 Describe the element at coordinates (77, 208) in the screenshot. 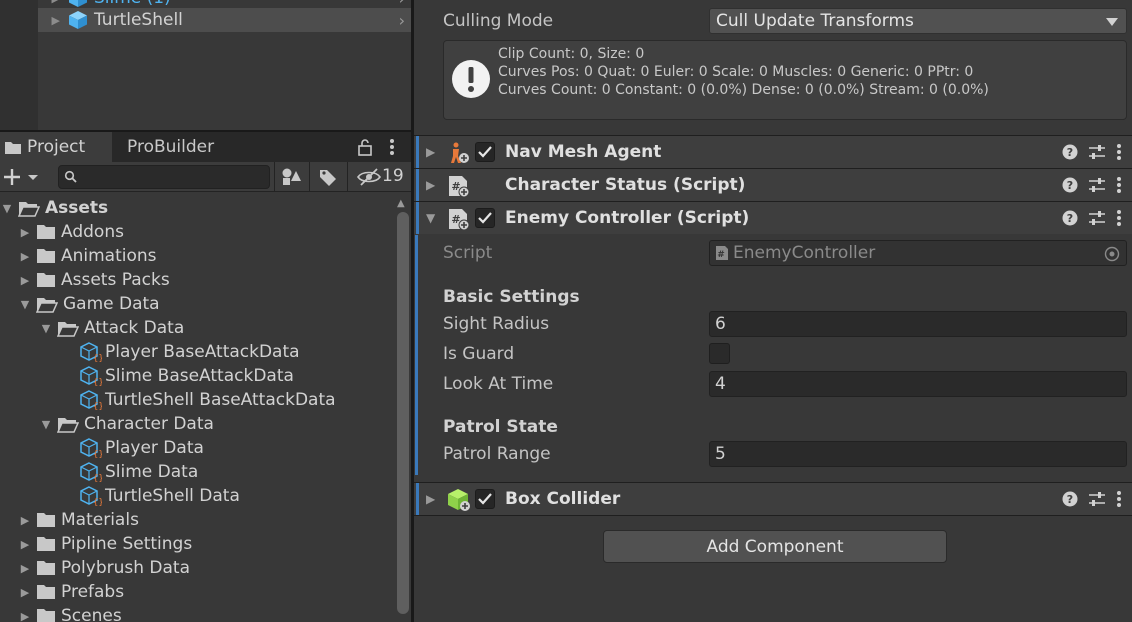

I see `tree-item-label: Assets` at that location.